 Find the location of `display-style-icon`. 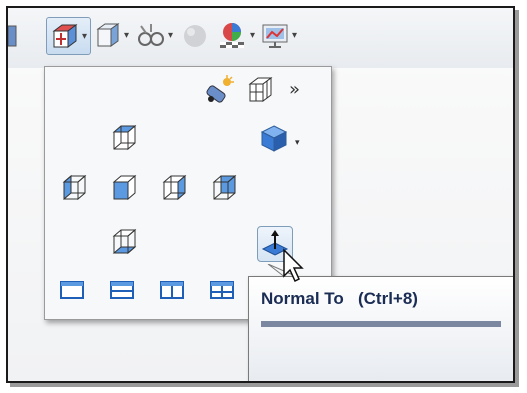

display-style-icon is located at coordinates (108, 35).